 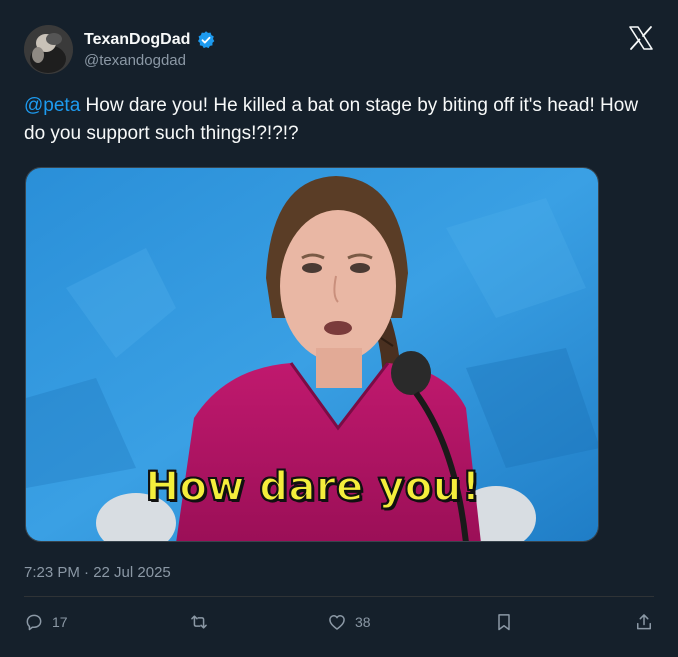 I want to click on reply-icon, so click(x=34, y=622).